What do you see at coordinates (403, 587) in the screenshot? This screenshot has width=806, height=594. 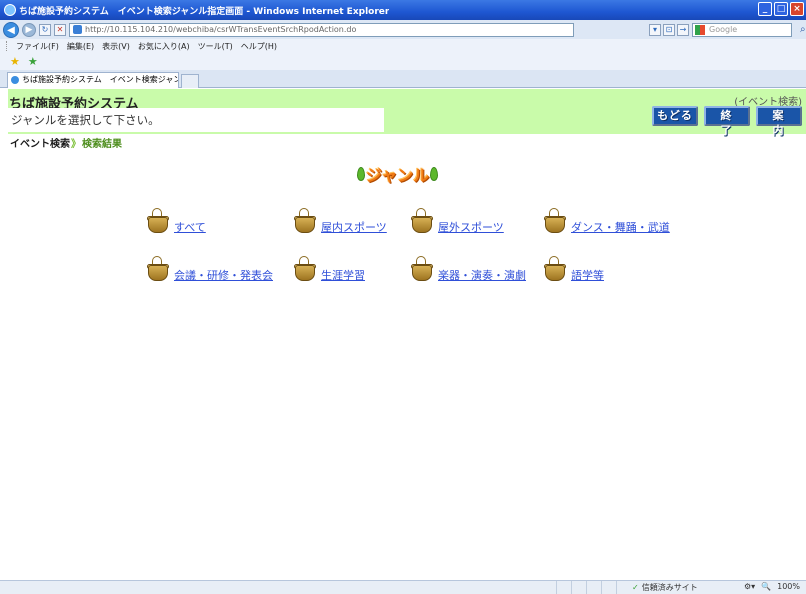 I see `status-bar: ✓ 信頼済みサイト ⚙▾ 🔍 100%` at bounding box center [403, 587].